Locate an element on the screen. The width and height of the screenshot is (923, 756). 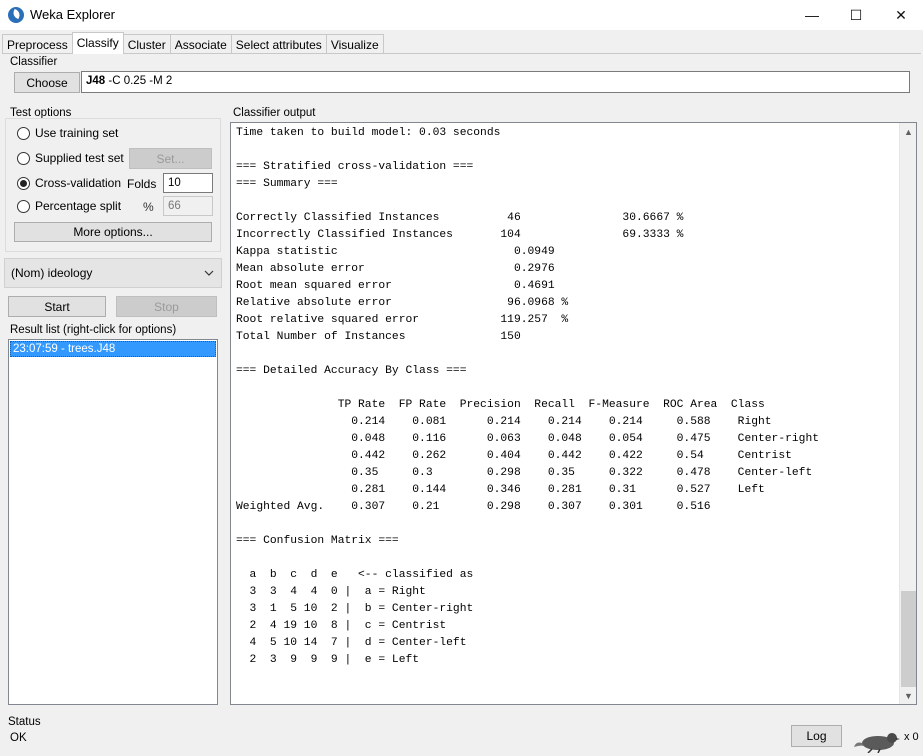
cross-validation-option: Cross-validation is located at coordinates (69, 183).